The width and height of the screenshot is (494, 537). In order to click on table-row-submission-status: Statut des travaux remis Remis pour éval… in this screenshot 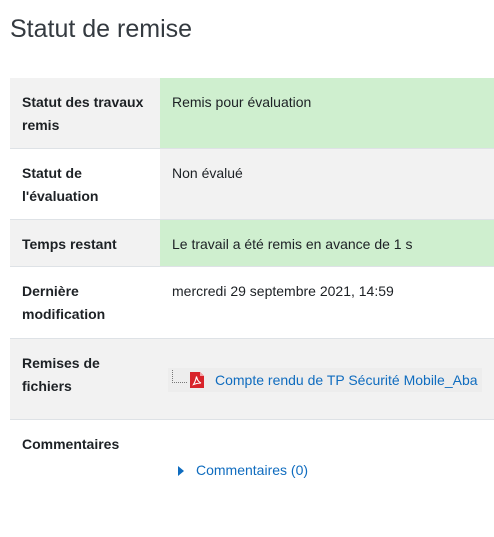, I will do `click(252, 113)`.